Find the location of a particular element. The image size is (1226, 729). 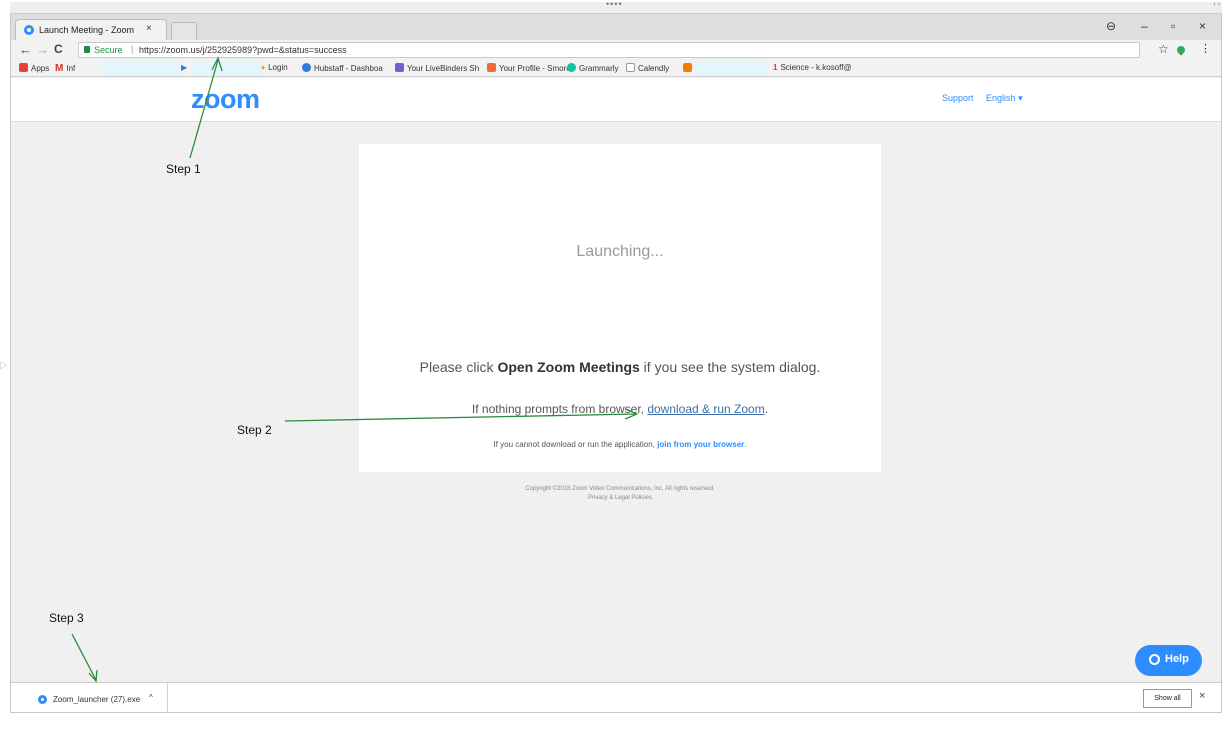

header-links: Support English ▾ is located at coordinates (987, 98).